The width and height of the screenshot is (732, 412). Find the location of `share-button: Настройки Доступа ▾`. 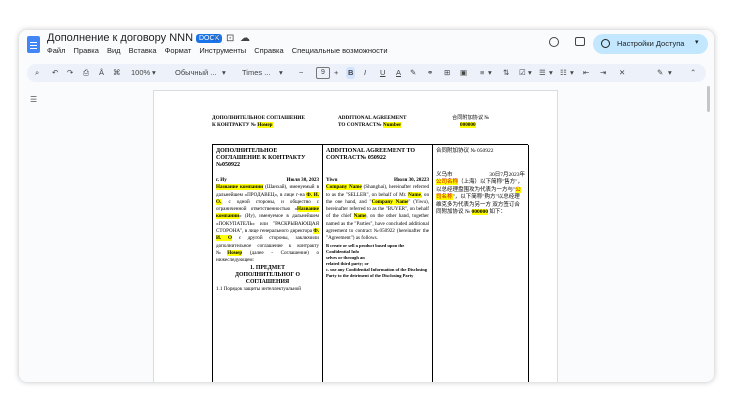

share-button: Настройки Доступа ▾ is located at coordinates (650, 44).